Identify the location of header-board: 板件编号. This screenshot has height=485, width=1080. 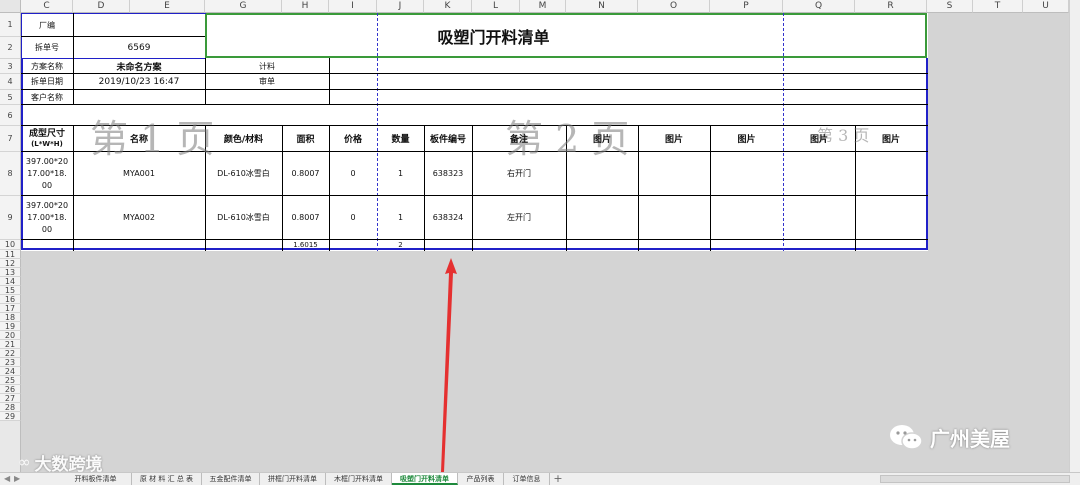
(448, 138).